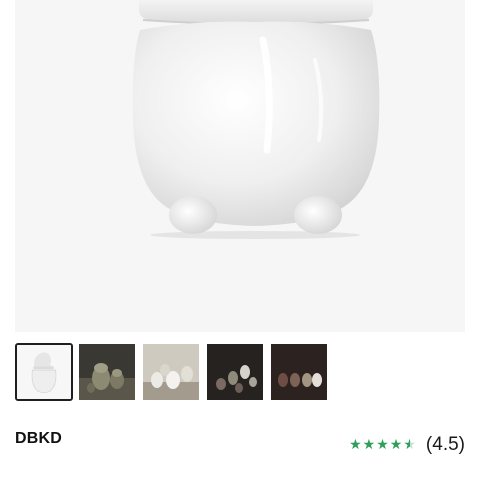 The image size is (480, 480). What do you see at coordinates (38, 439) in the screenshot?
I see `brand-name: DBKD` at bounding box center [38, 439].